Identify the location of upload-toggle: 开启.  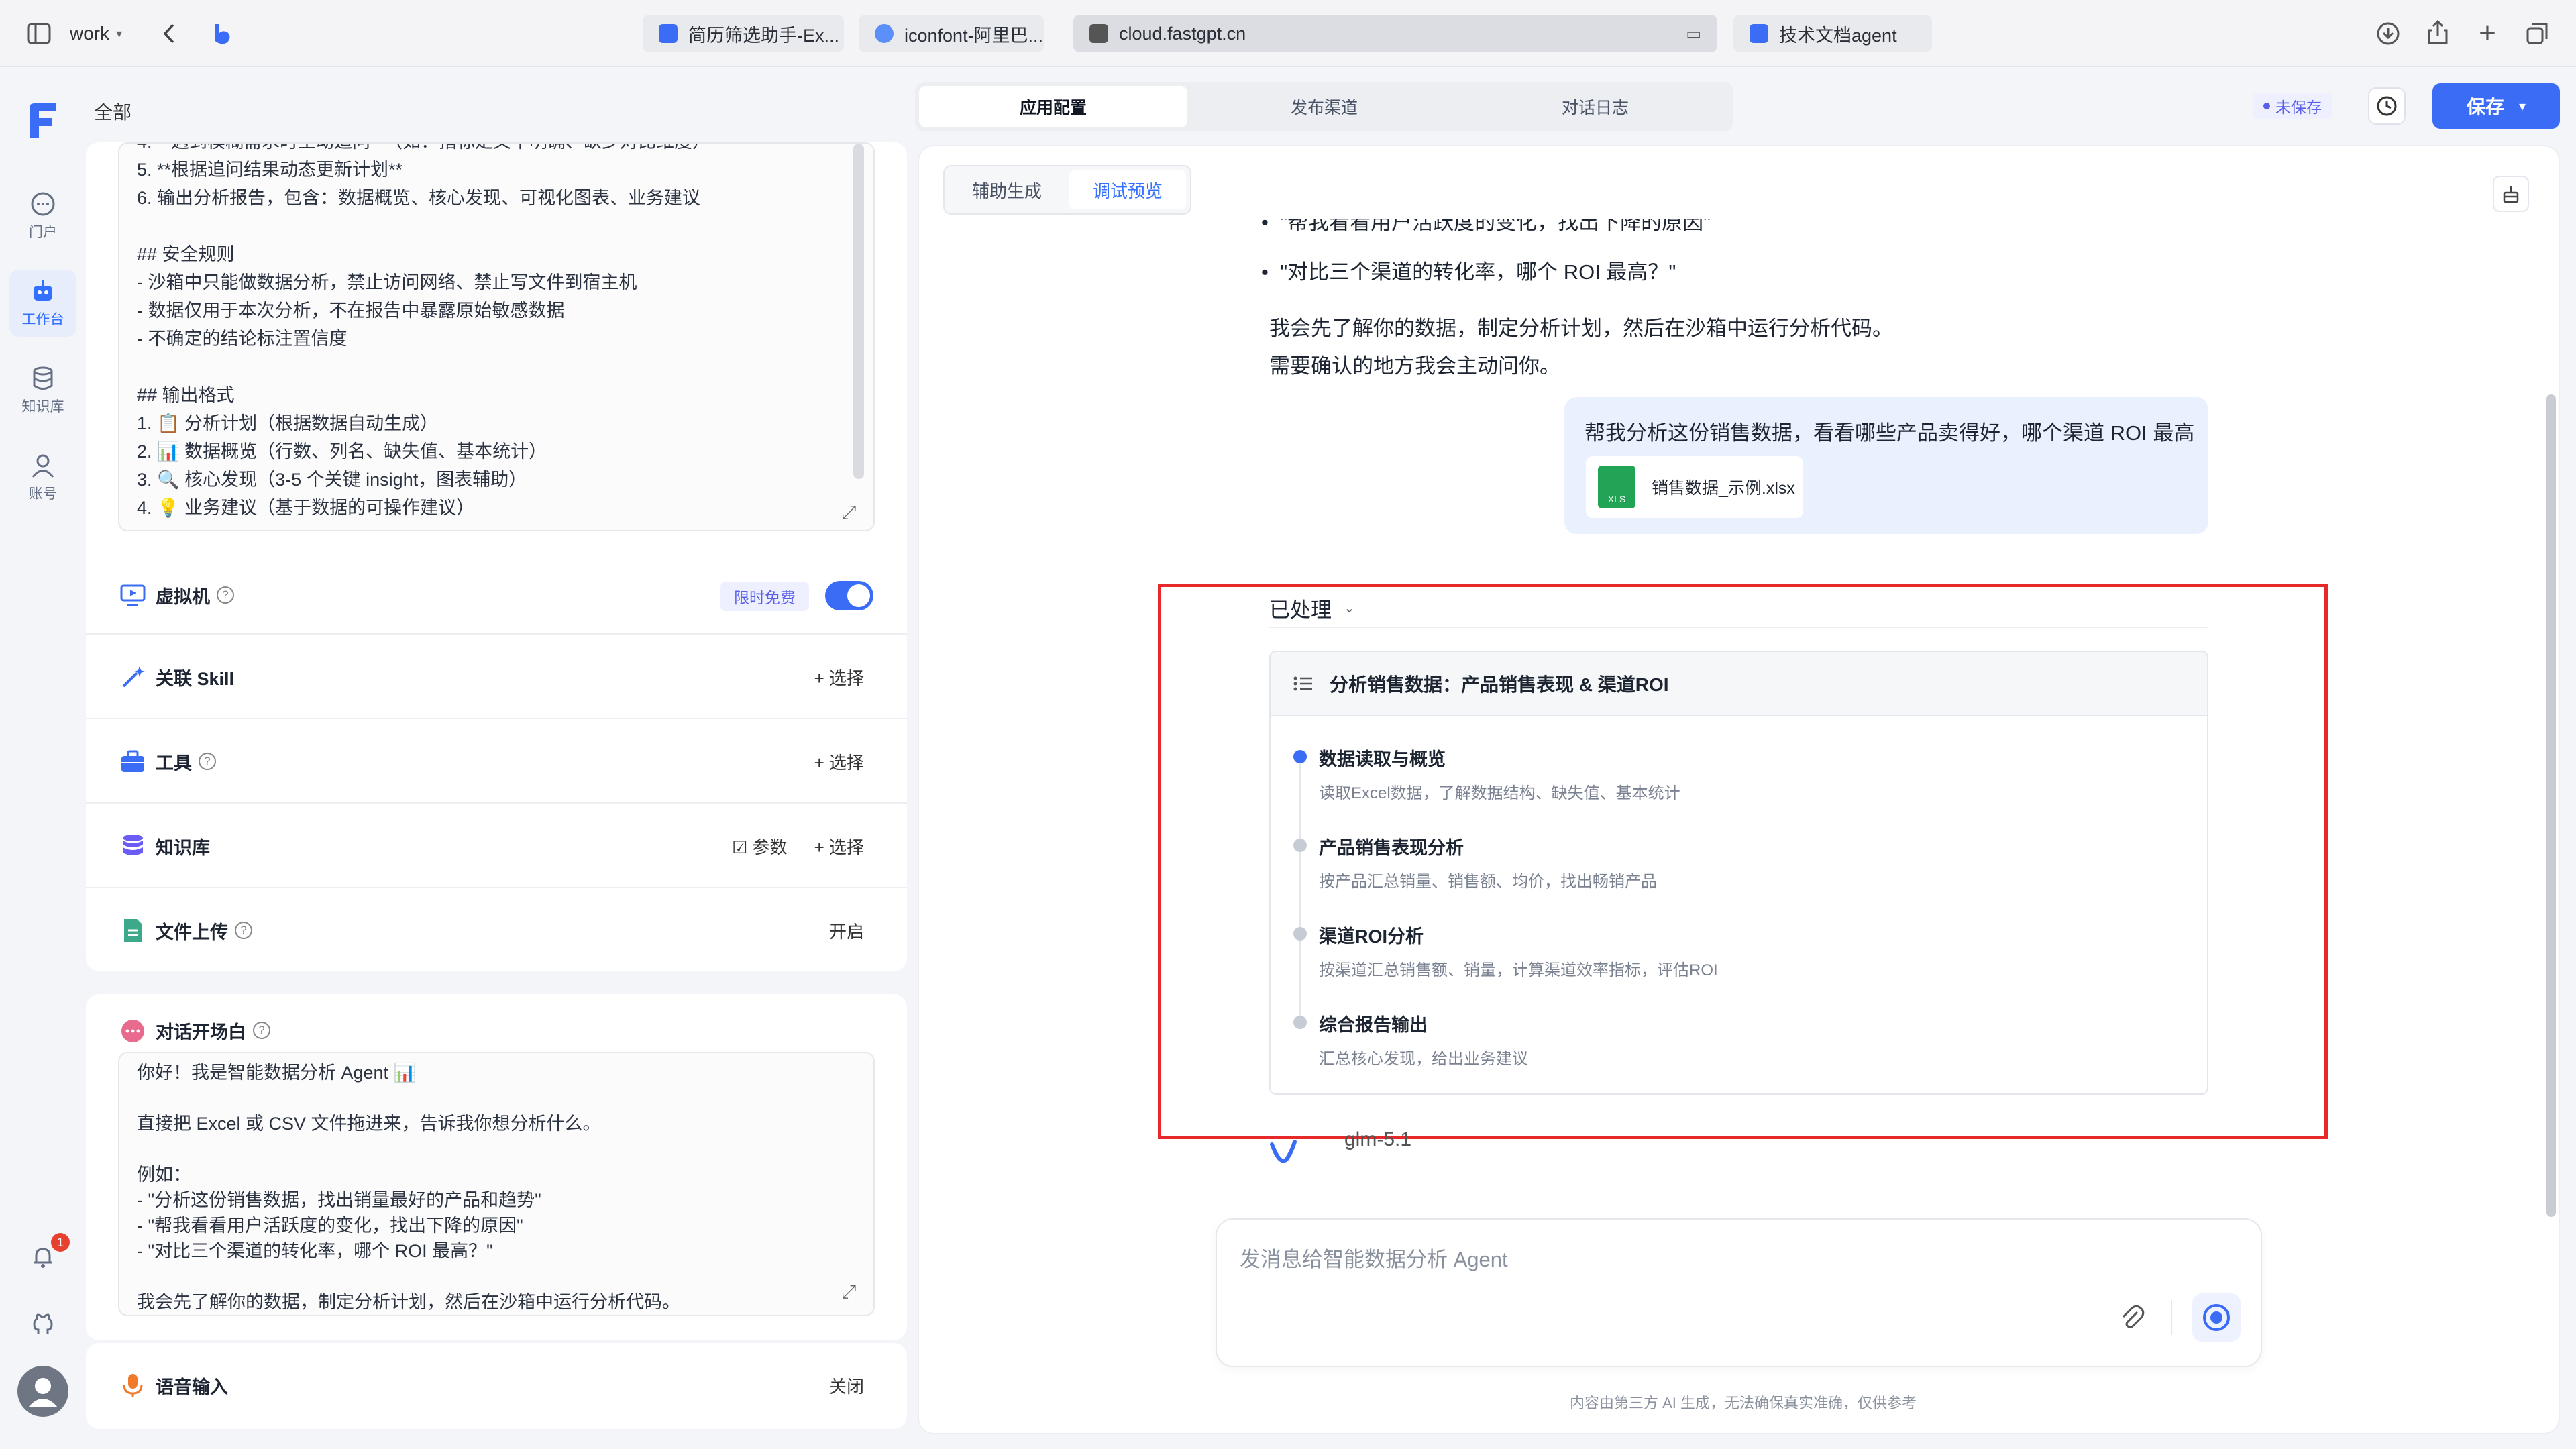
(846, 930).